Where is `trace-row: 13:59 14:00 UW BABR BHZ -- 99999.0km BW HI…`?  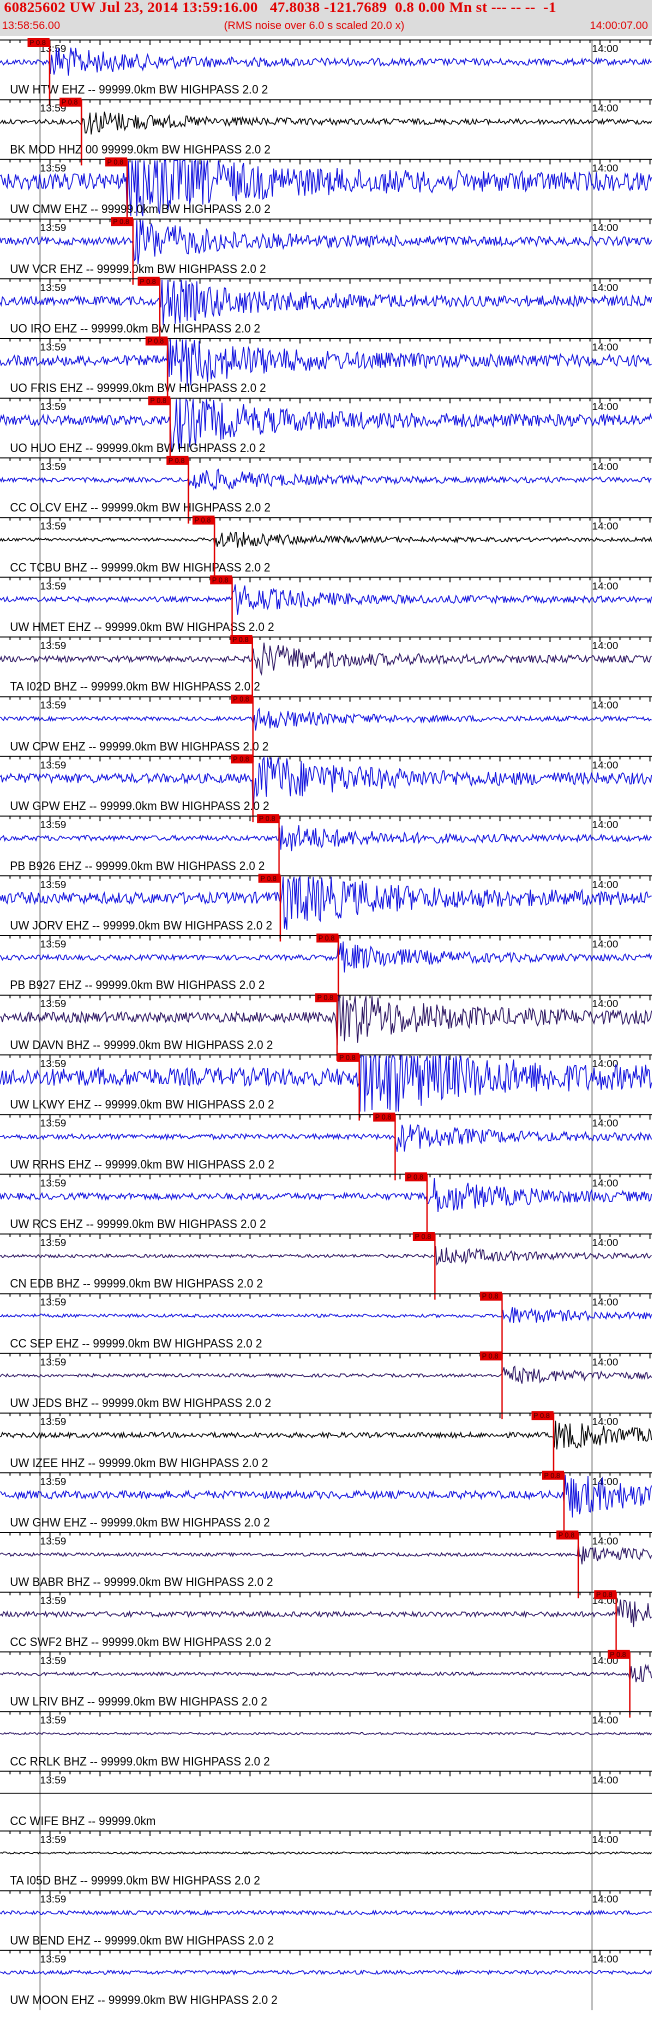
trace-row: 13:59 14:00 UW BABR BHZ -- 99999.0km BW HI… is located at coordinates (326, 1564).